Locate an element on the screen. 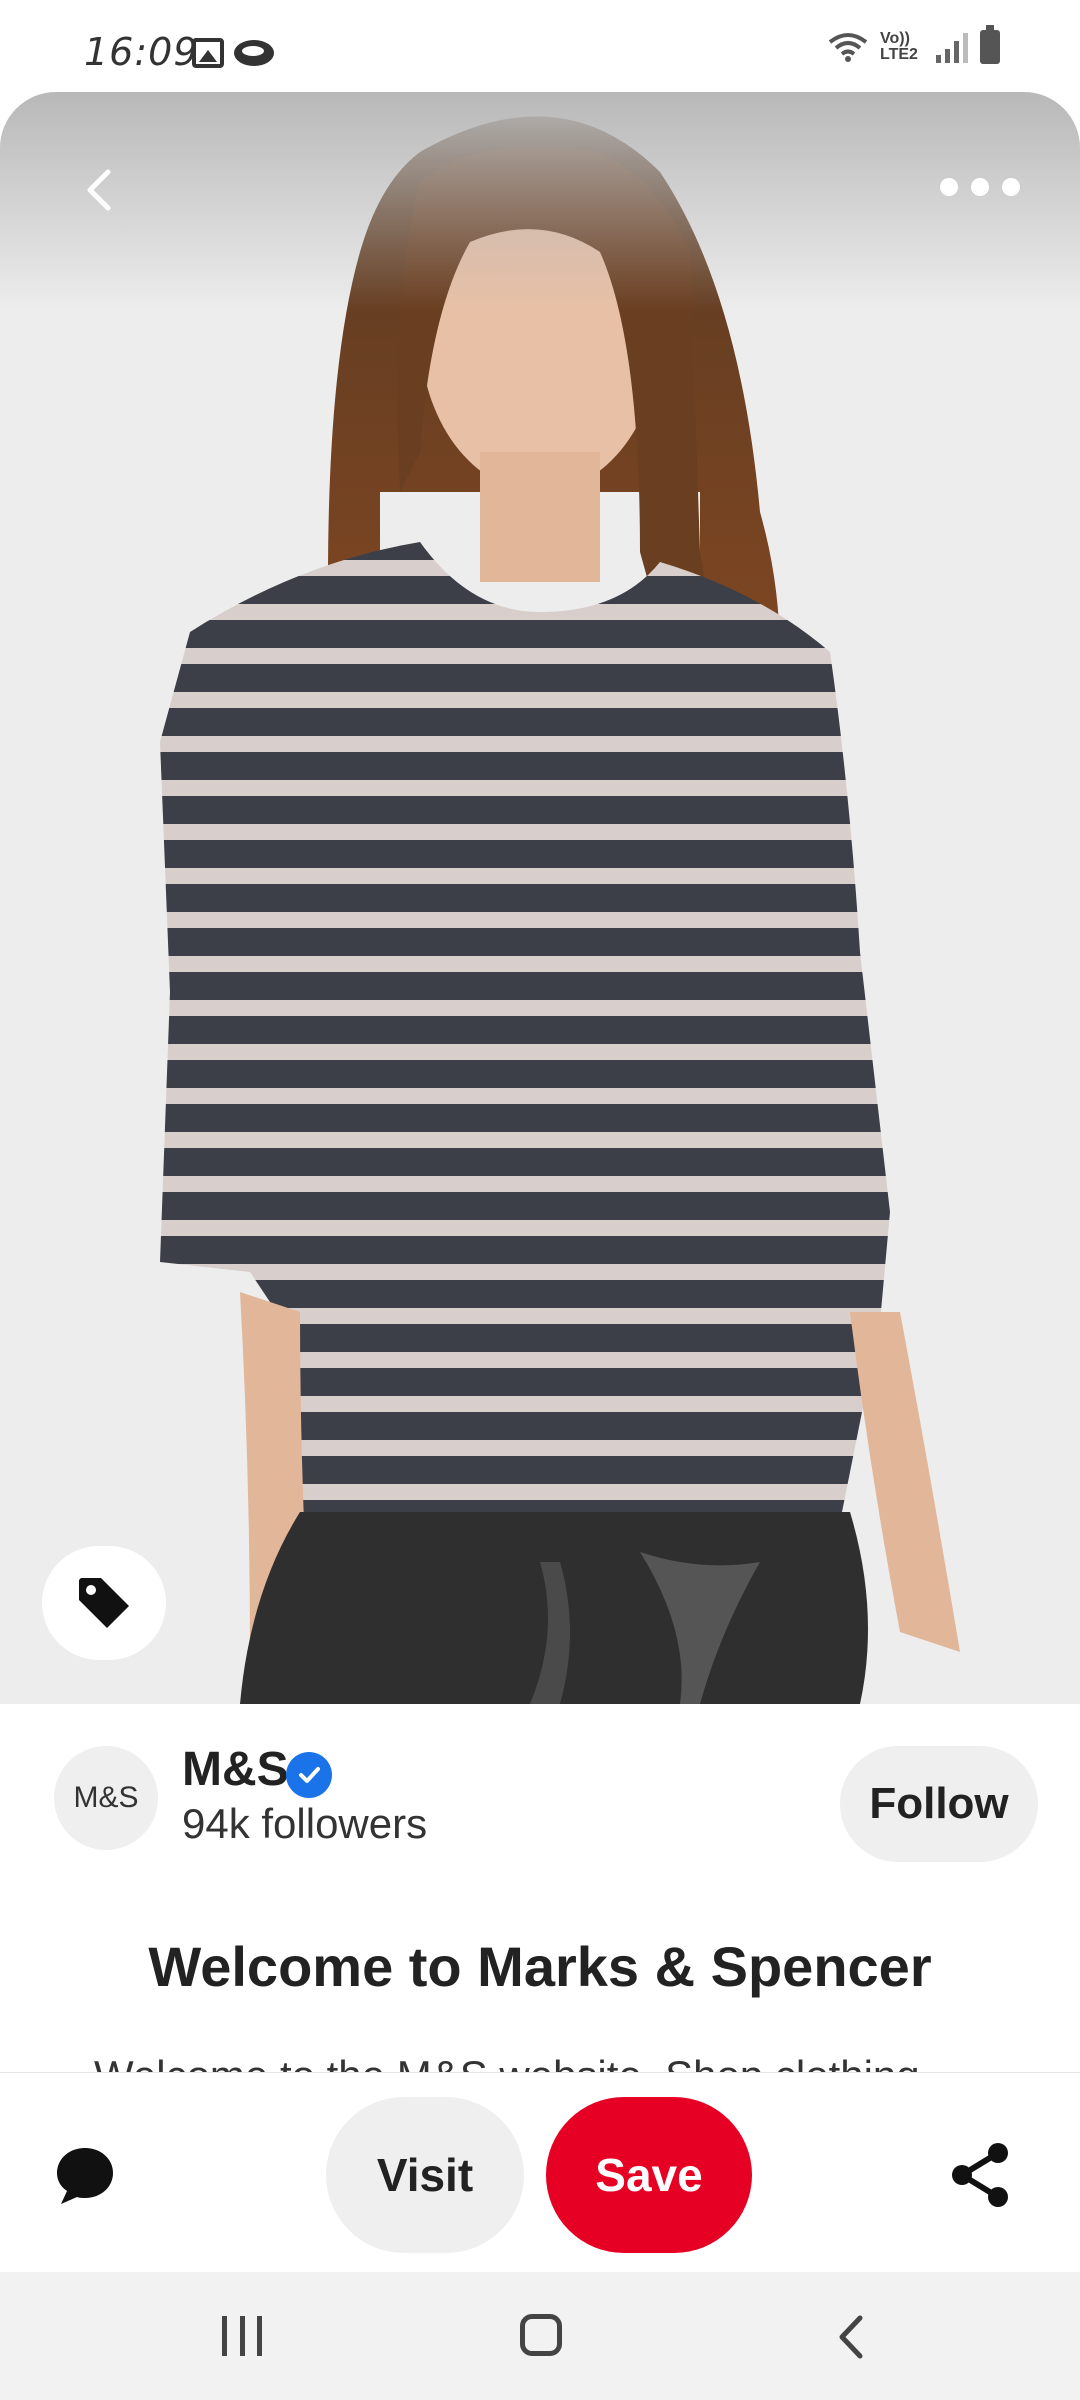 The height and width of the screenshot is (2400, 1080). battery-icon is located at coordinates (990, 44).